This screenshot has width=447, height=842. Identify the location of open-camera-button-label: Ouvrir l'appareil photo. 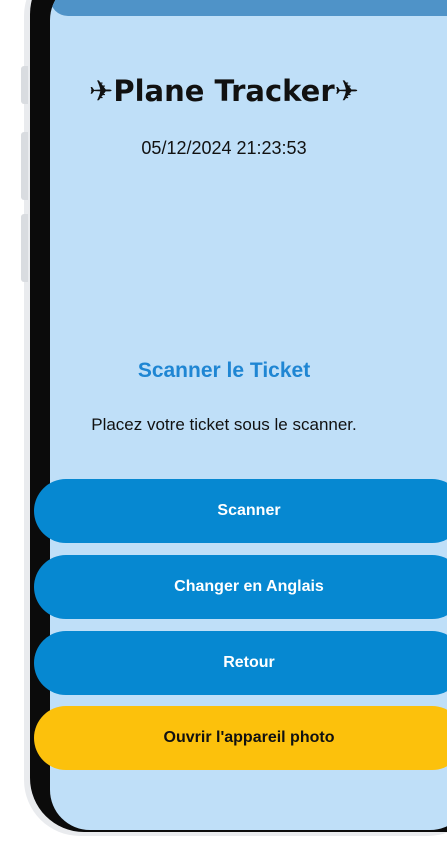
(249, 737).